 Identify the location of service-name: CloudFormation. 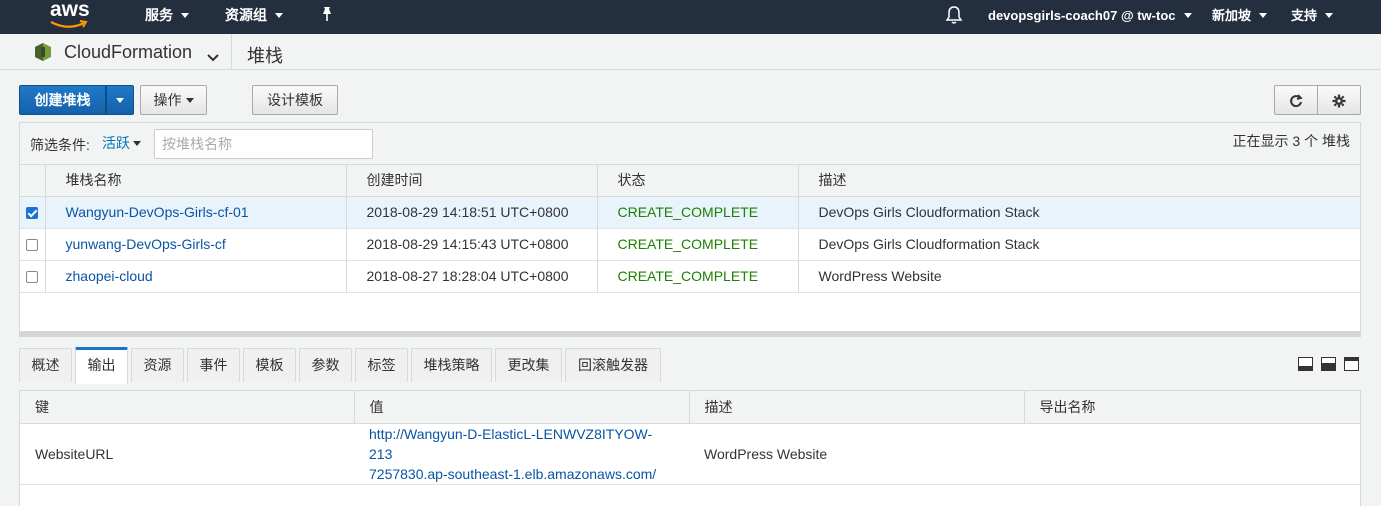
(128, 52).